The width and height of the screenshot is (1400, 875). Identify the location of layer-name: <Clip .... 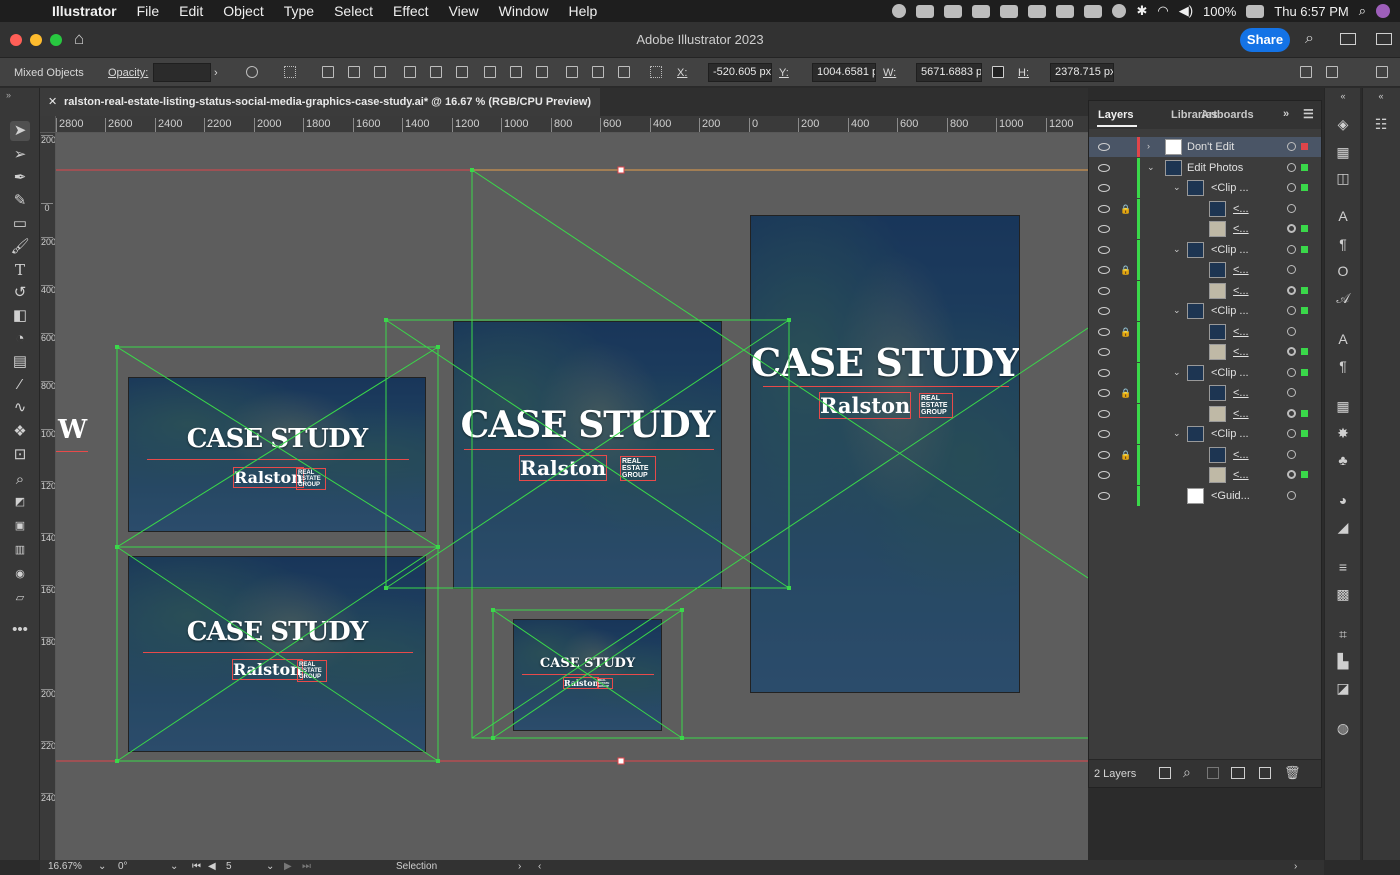
(1230, 250).